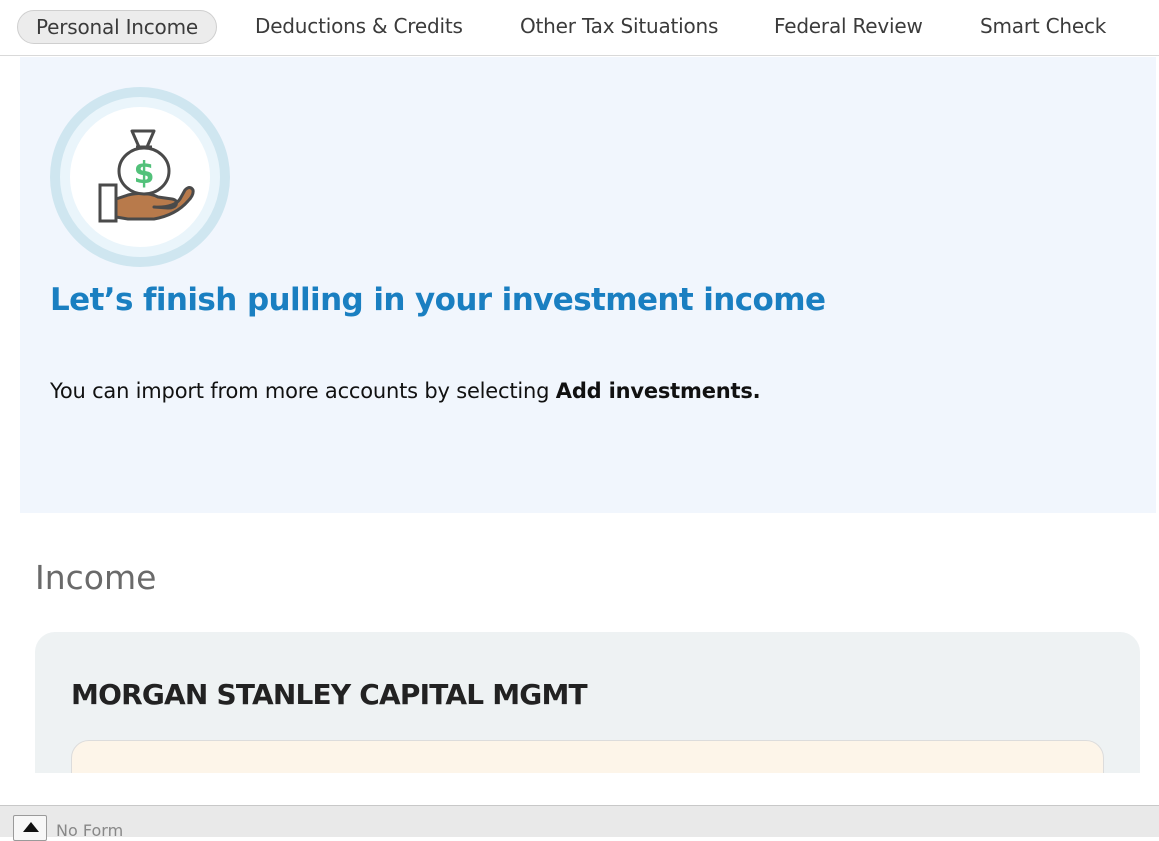 This screenshot has height=841, width=1159. I want to click on add-investments-emphasis: Add investments., so click(658, 391).